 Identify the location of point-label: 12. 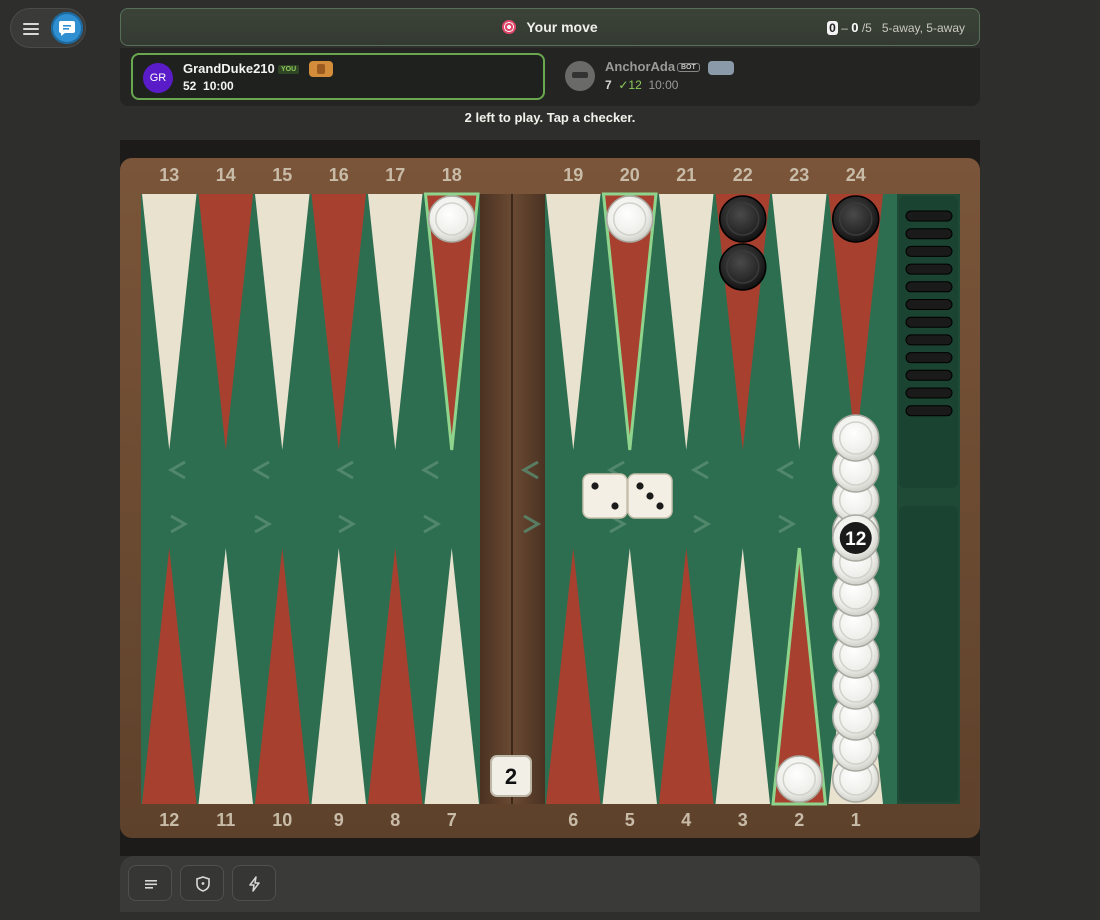
(169, 820).